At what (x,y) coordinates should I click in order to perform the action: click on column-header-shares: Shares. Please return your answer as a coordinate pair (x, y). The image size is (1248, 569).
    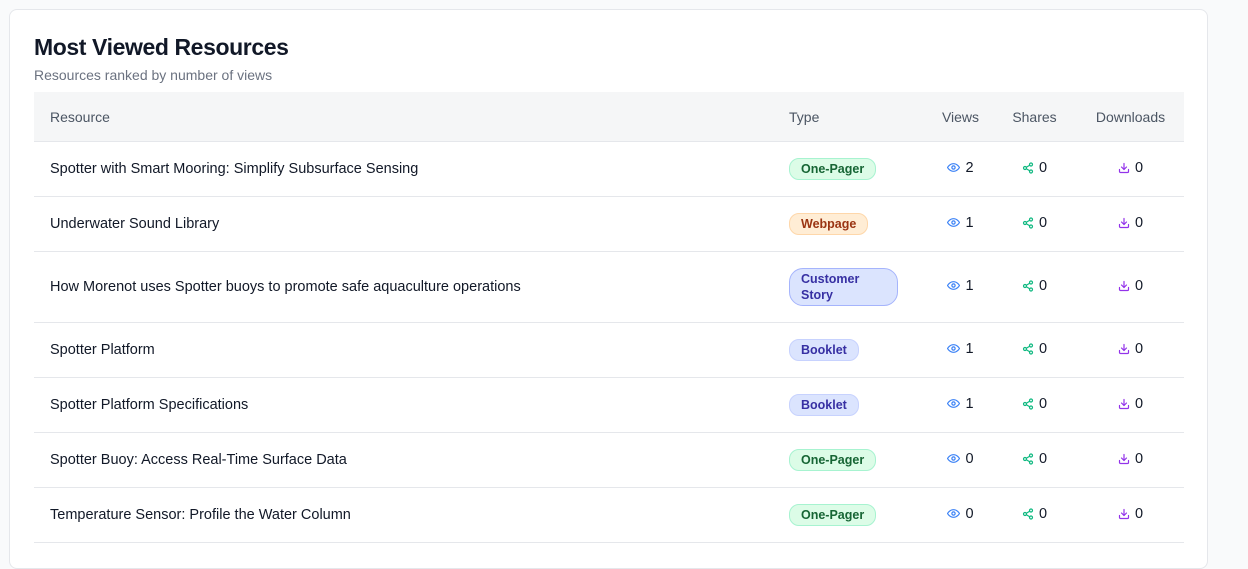
    Looking at the image, I should click on (1034, 117).